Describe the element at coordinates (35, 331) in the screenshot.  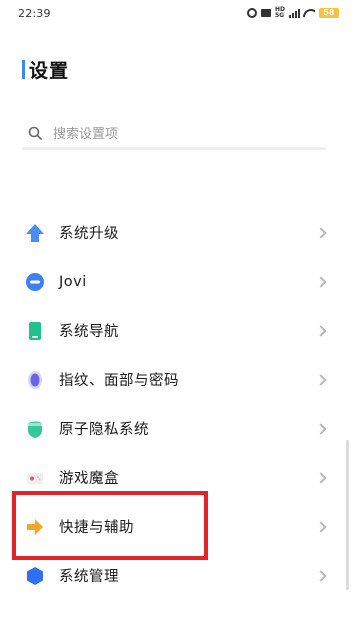
I see `phone-navigation-icon` at that location.